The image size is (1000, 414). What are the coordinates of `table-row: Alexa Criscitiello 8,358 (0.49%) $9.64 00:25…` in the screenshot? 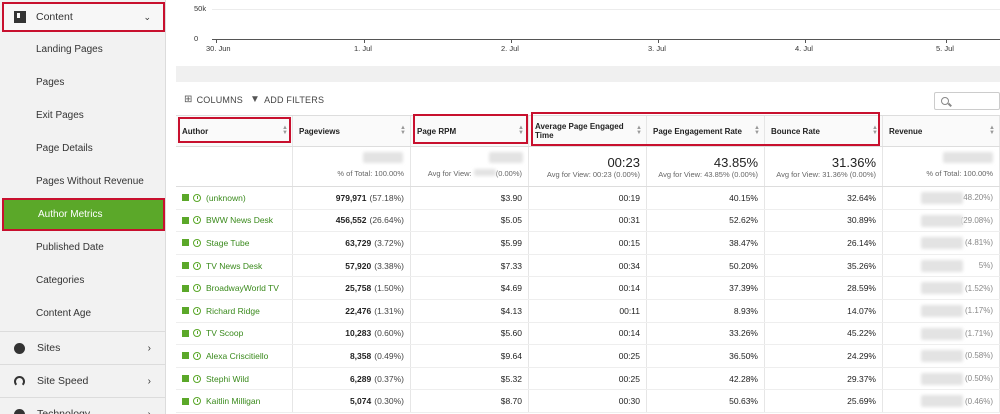 It's located at (588, 356).